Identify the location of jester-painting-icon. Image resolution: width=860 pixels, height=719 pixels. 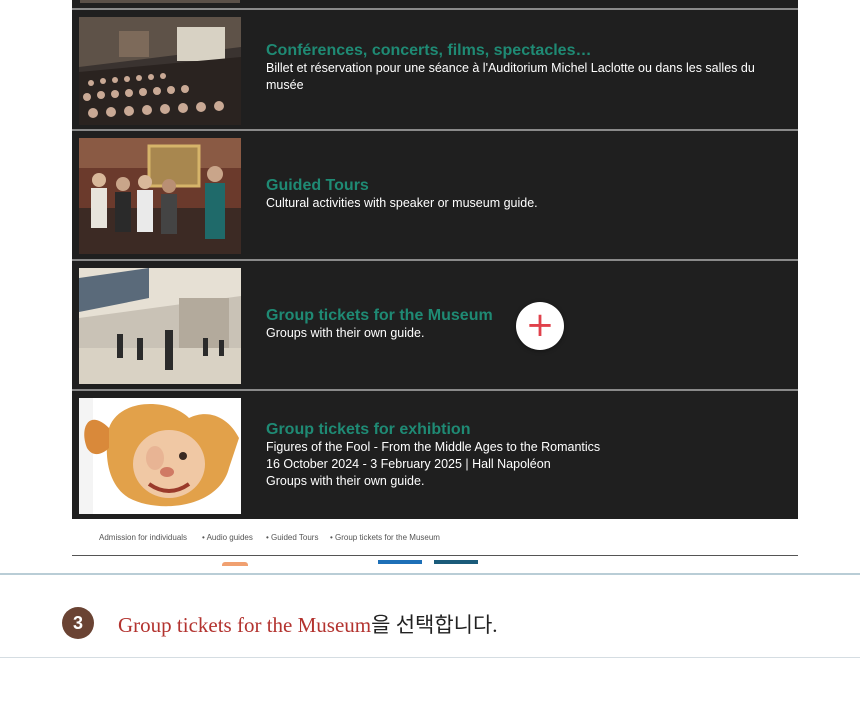
(160, 456).